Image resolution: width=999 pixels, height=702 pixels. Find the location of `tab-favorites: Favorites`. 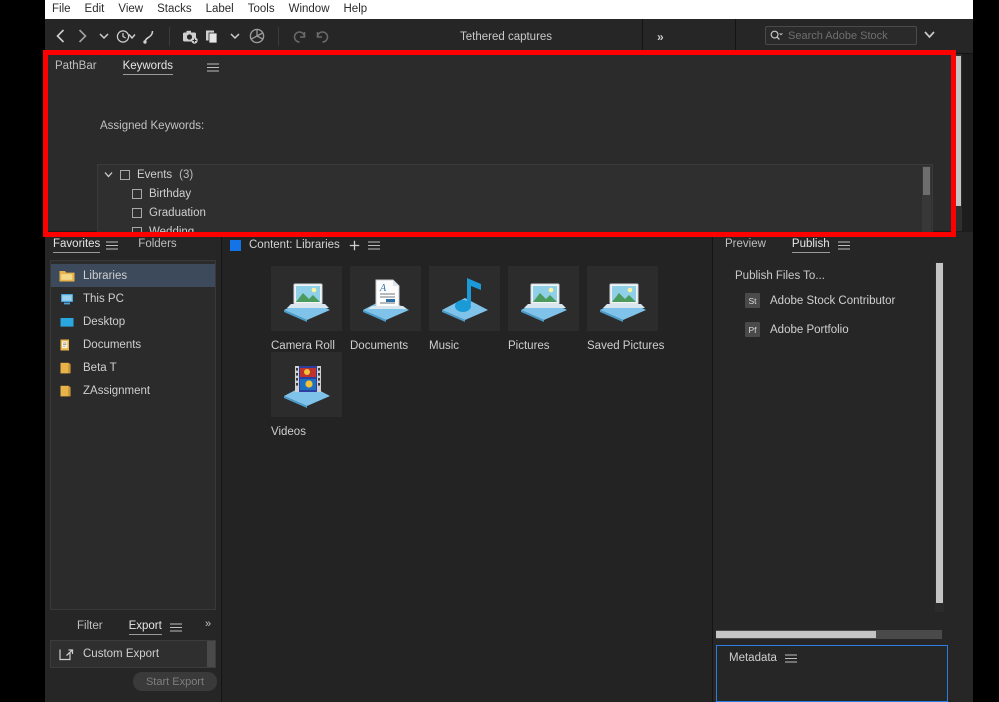

tab-favorites: Favorites is located at coordinates (77, 245).